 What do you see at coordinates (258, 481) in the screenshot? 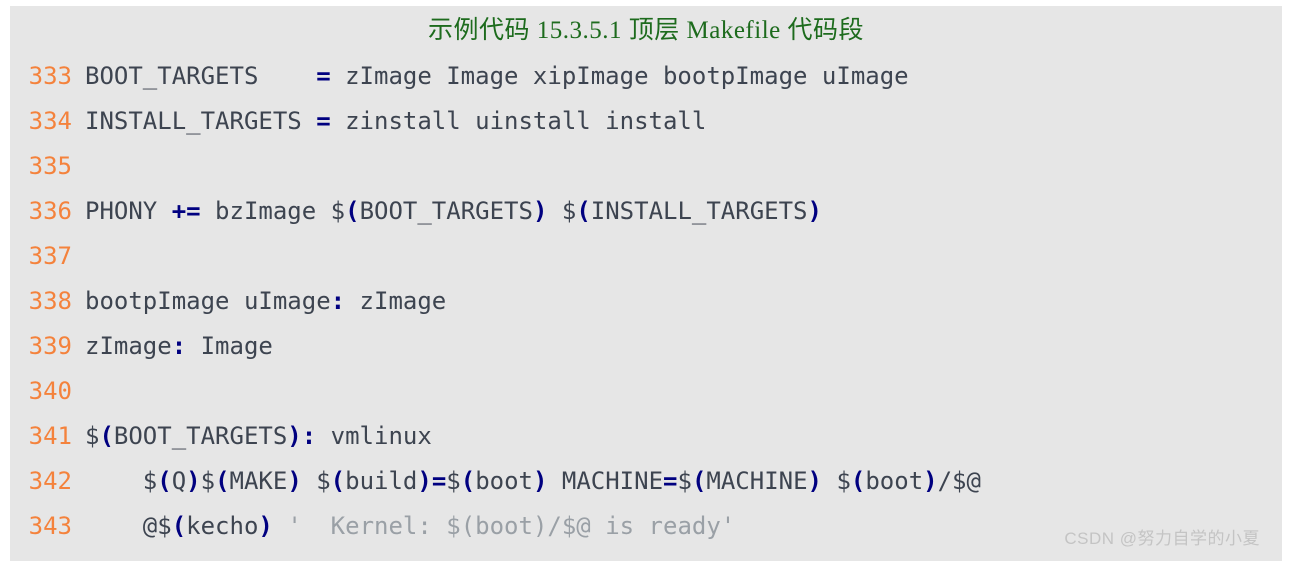
I see `code-token-id: MAKE` at bounding box center [258, 481].